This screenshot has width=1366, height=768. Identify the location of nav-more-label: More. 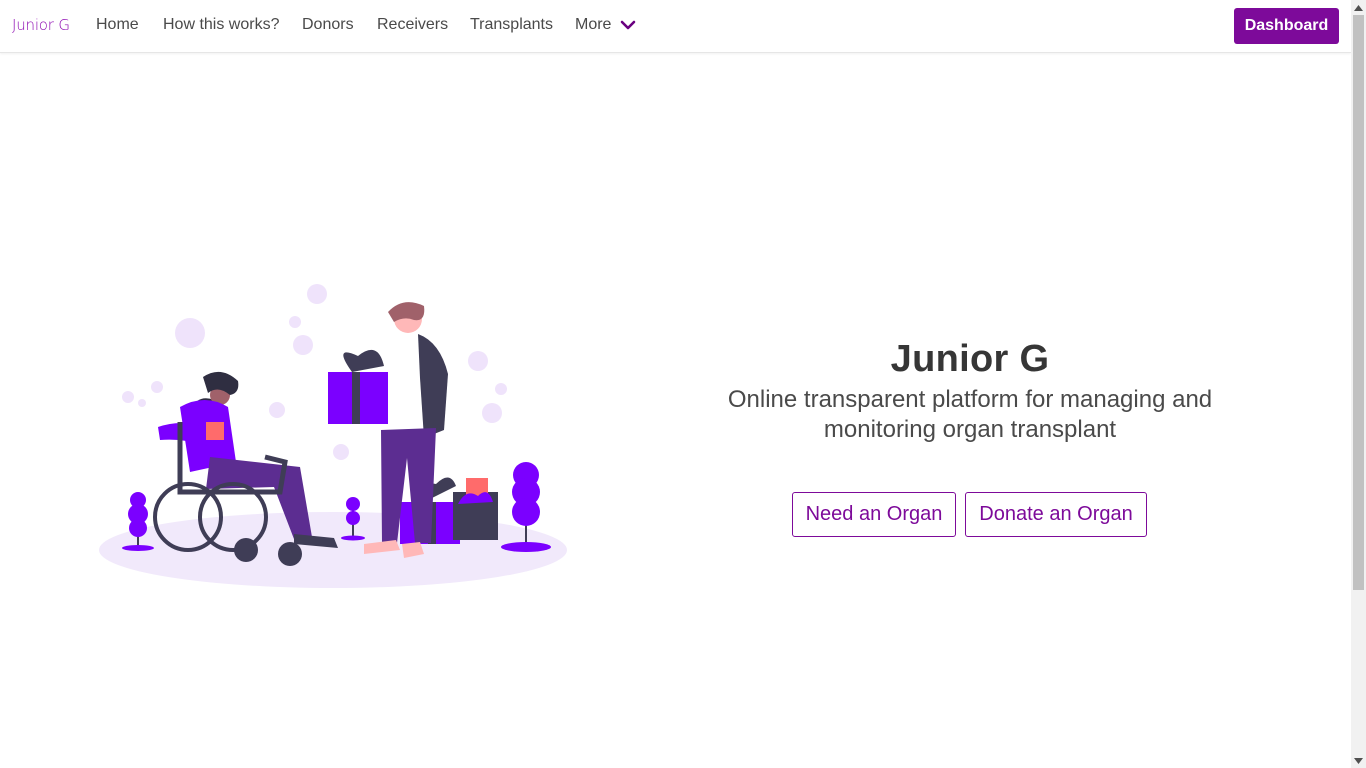
(593, 24).